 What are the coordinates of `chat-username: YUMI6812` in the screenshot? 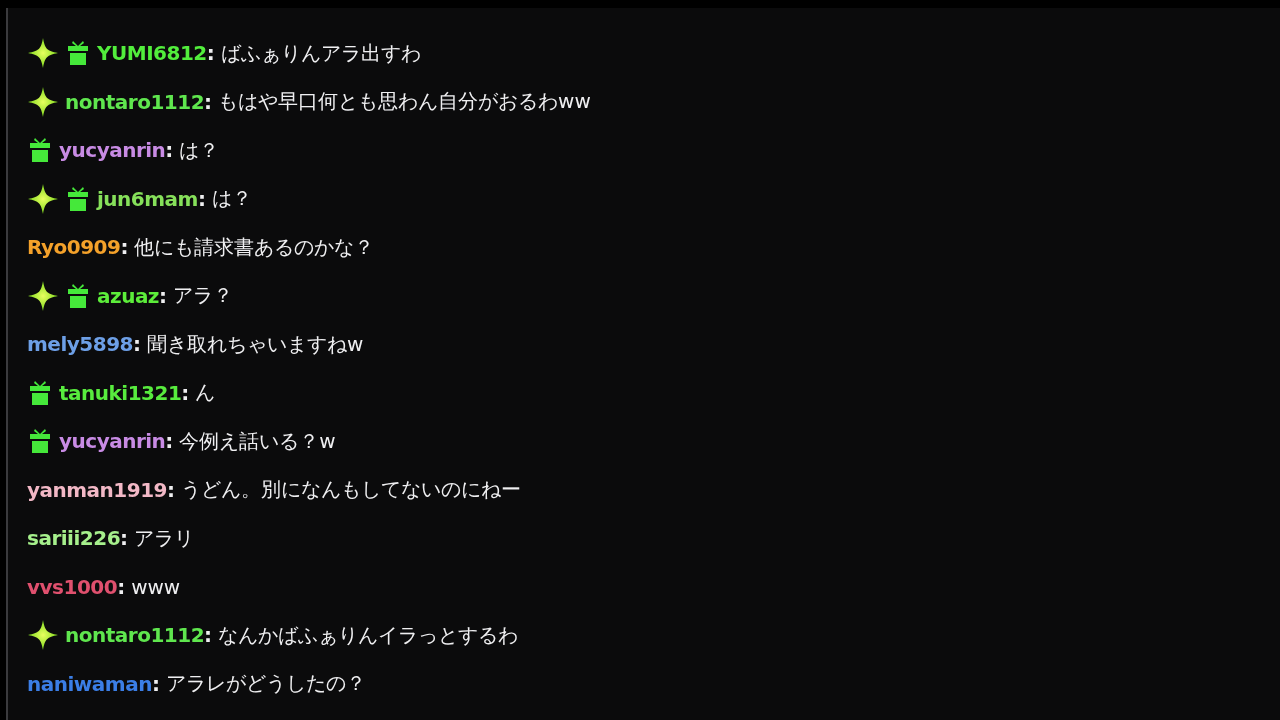 It's located at (152, 53).